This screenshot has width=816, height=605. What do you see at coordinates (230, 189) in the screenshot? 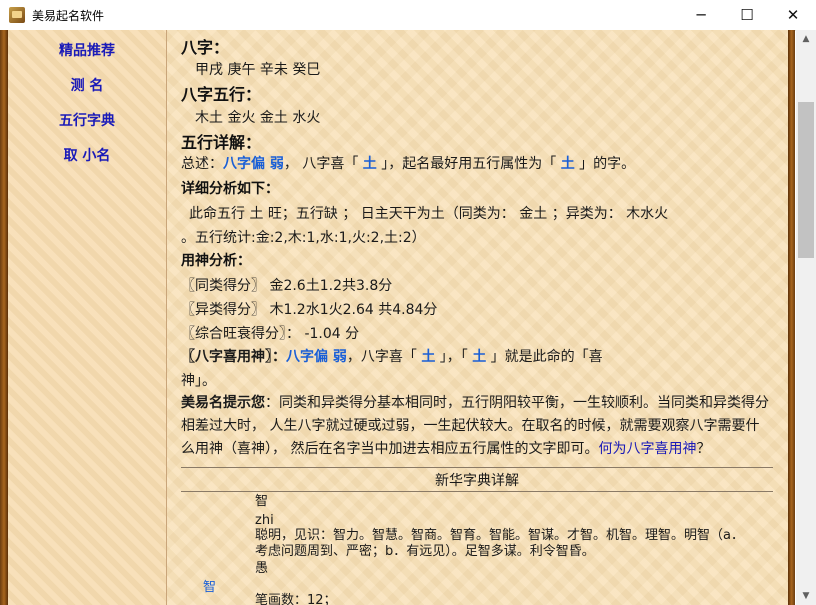
I see `analysis-heading: 详细分析如下：` at bounding box center [230, 189].